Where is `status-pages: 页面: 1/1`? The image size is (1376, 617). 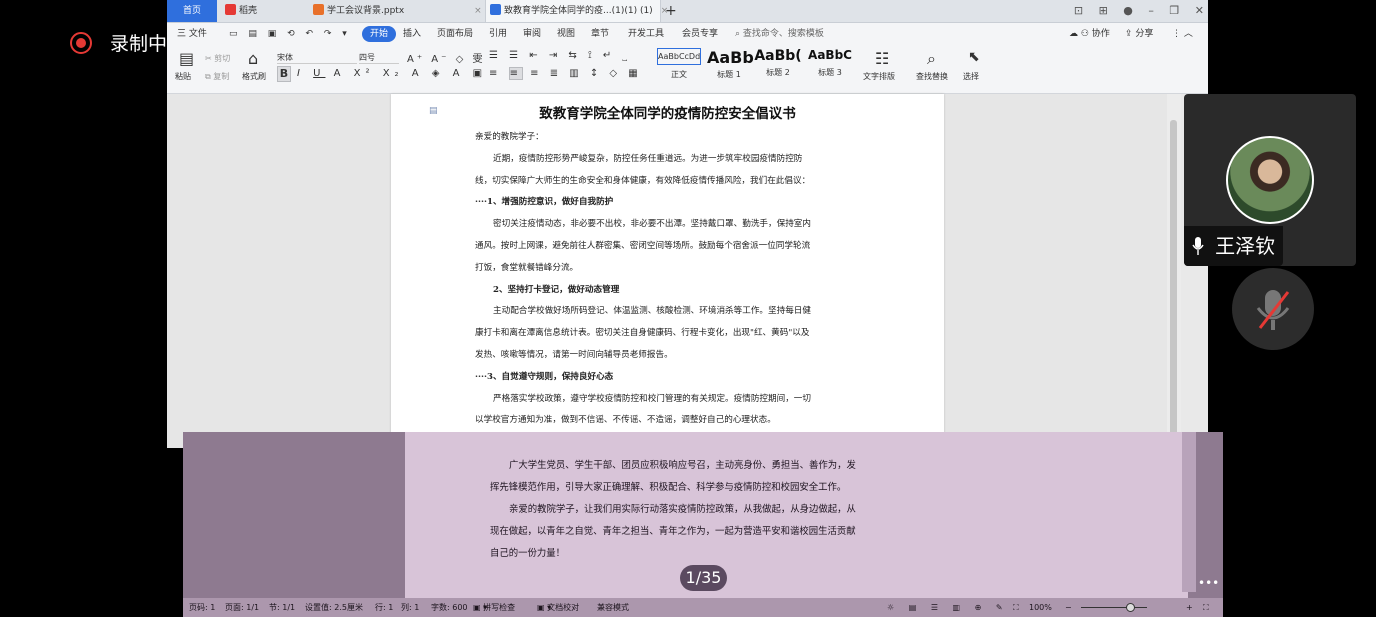 status-pages: 页面: 1/1 is located at coordinates (242, 607).